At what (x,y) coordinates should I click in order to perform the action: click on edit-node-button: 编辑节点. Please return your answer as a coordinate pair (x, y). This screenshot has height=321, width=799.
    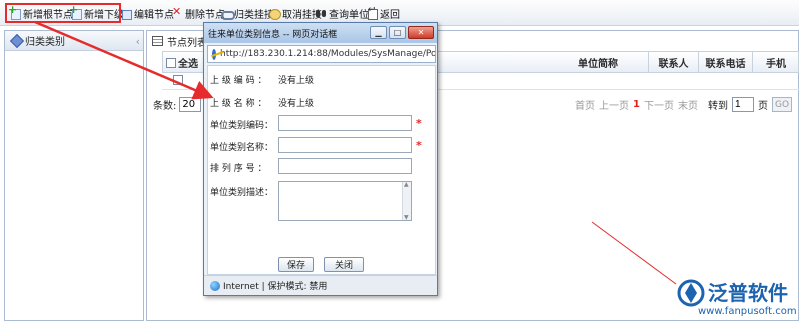
    Looking at the image, I should click on (147, 13).